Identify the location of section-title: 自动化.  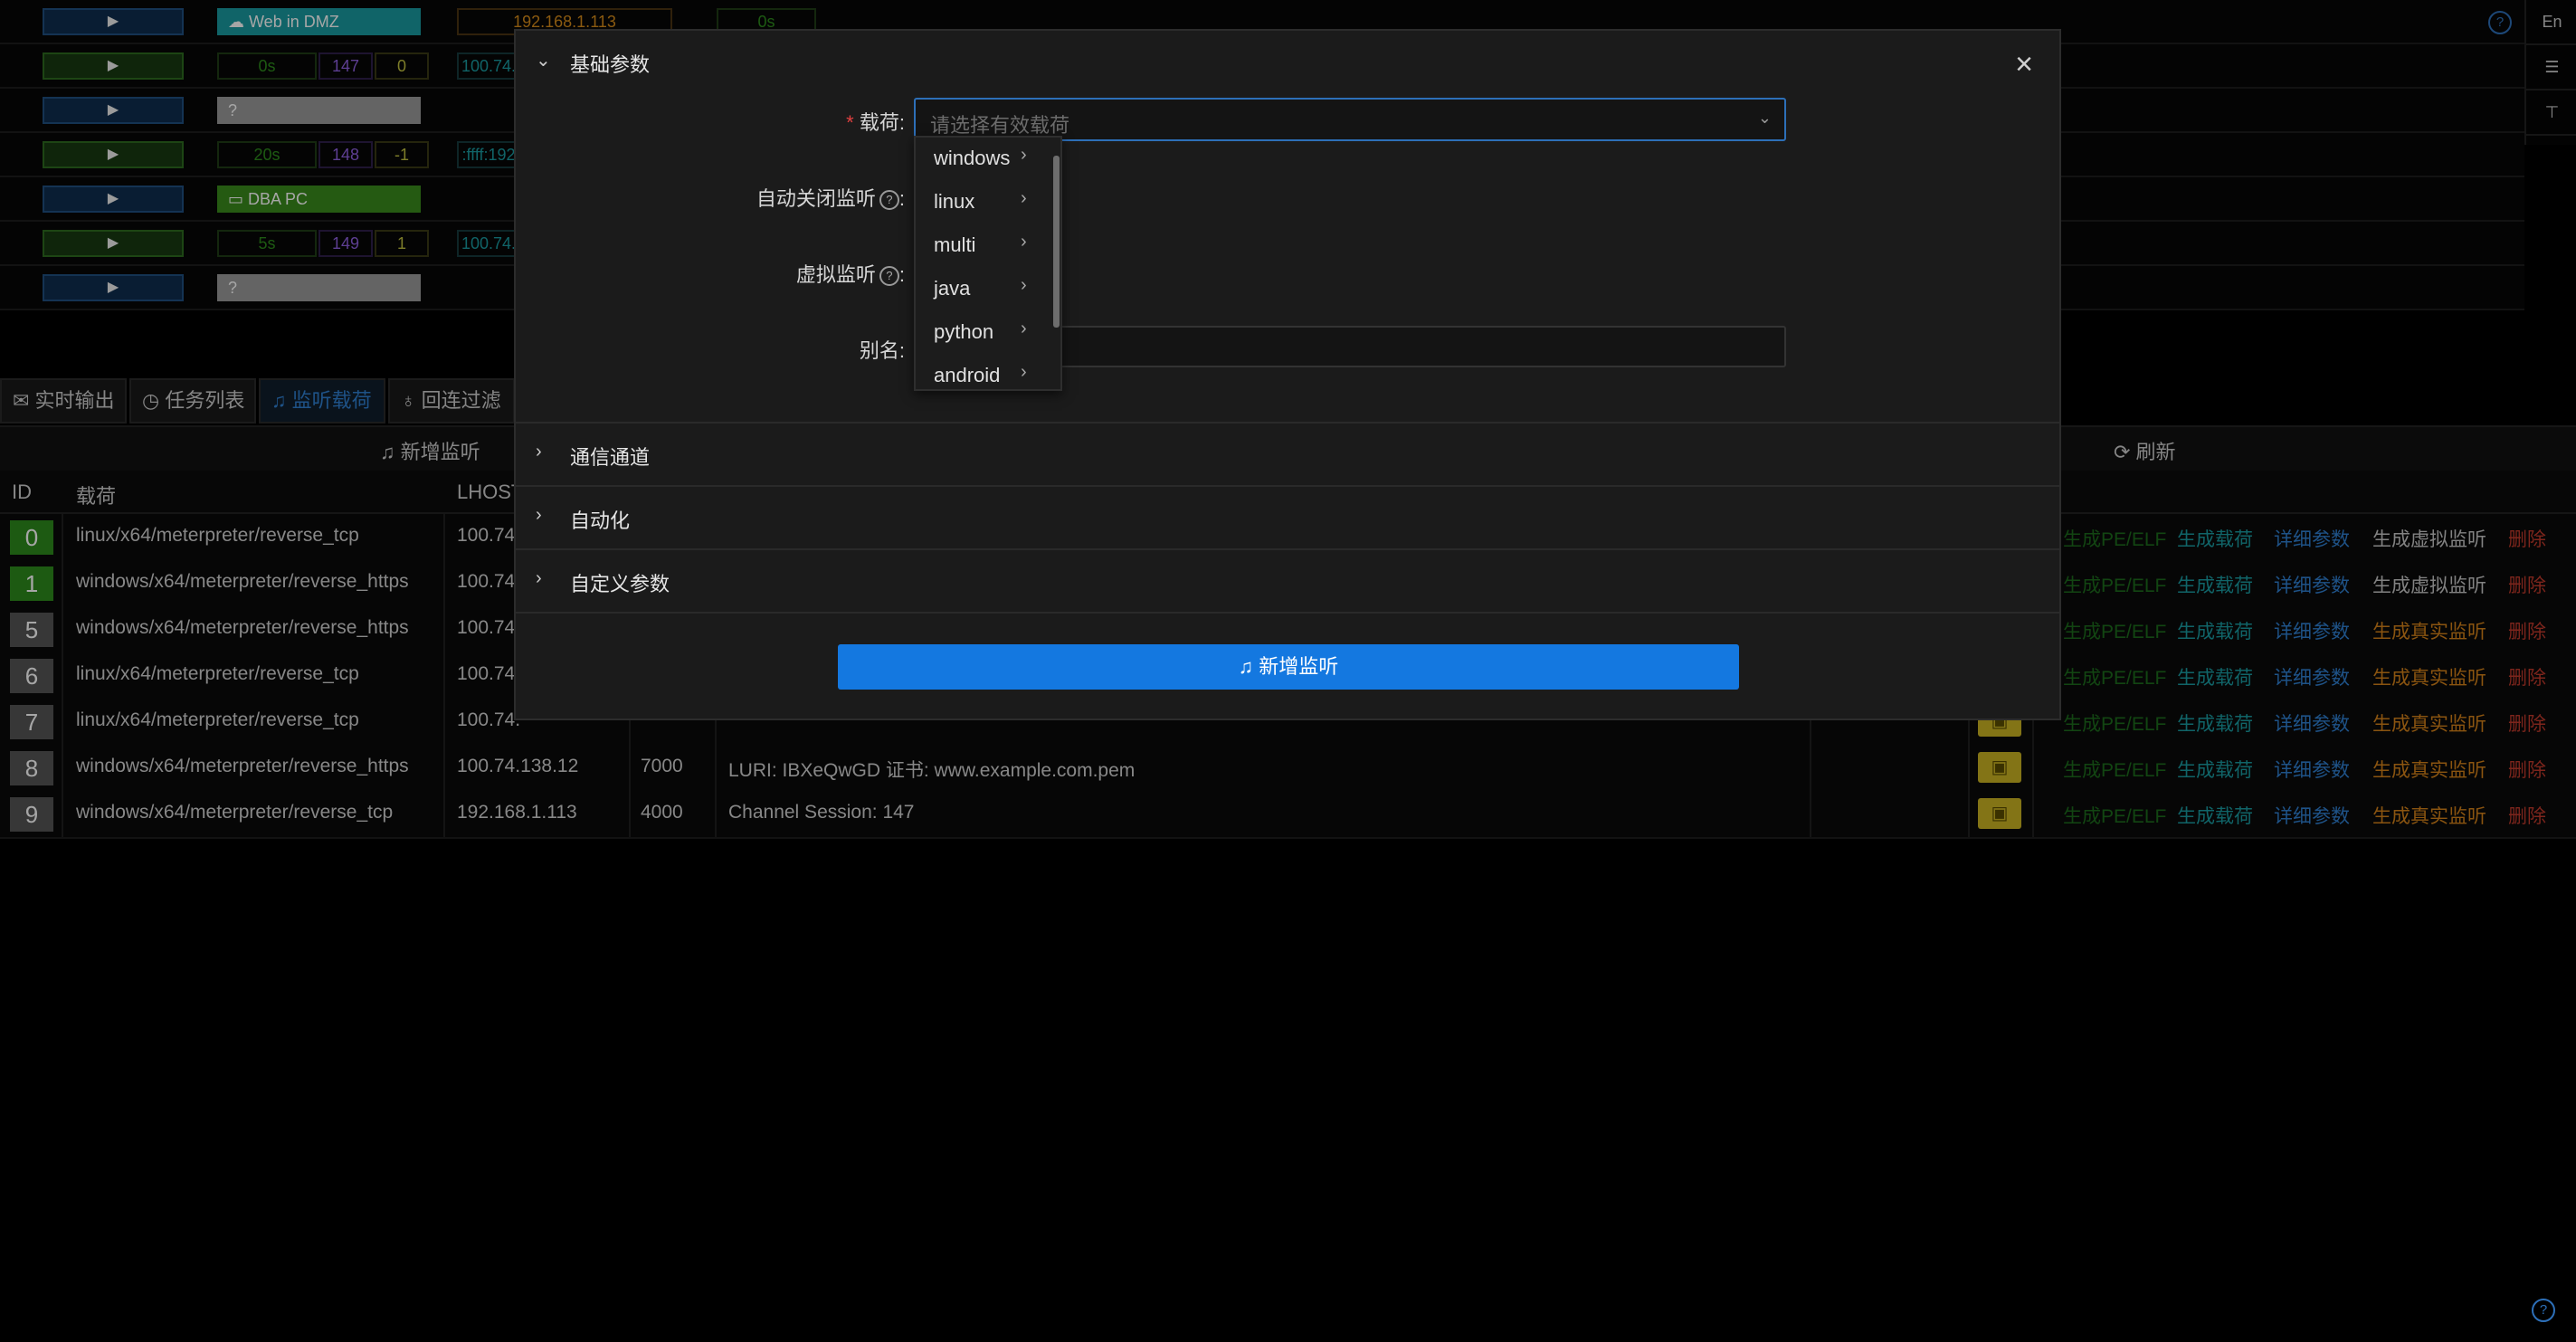
(600, 519).